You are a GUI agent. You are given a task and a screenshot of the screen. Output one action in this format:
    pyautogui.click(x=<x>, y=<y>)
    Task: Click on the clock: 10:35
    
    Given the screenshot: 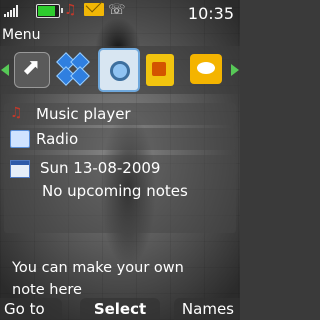 What is the action you would take?
    pyautogui.click(x=210, y=13)
    